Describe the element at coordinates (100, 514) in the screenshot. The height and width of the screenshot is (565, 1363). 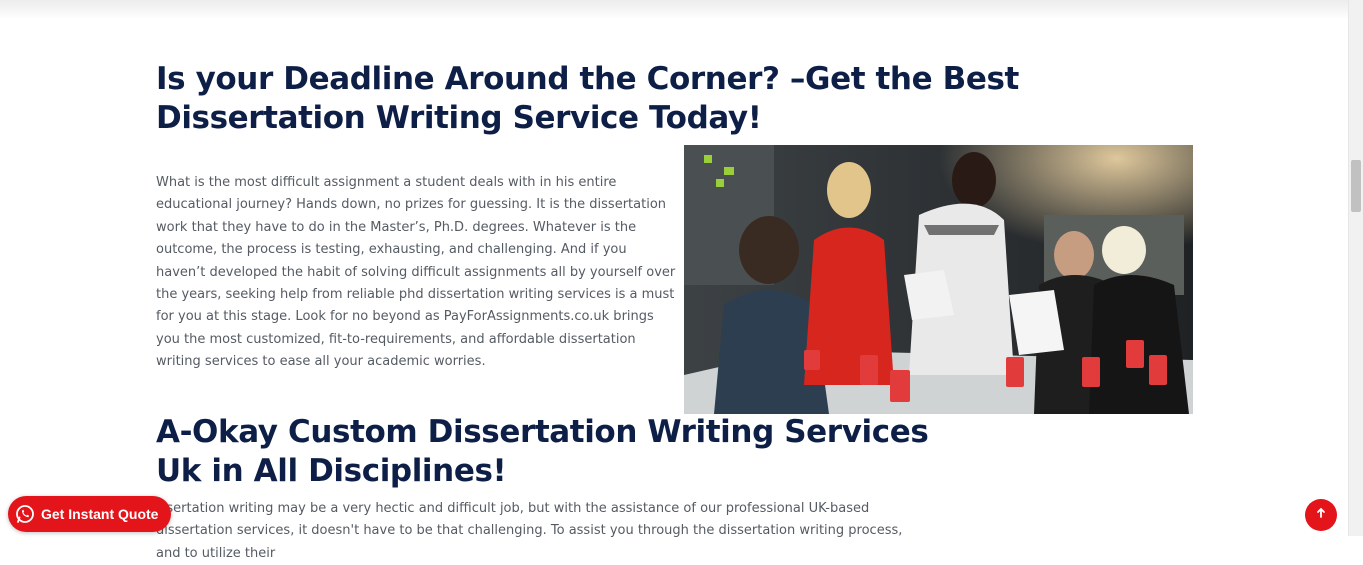
I see `quote-button-label: Get Instant Quote` at that location.